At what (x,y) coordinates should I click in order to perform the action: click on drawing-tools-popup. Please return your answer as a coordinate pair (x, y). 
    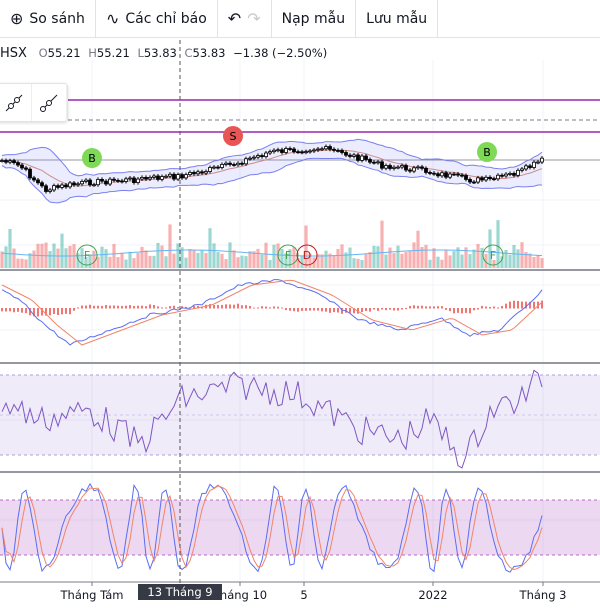
    Looking at the image, I should click on (34, 102).